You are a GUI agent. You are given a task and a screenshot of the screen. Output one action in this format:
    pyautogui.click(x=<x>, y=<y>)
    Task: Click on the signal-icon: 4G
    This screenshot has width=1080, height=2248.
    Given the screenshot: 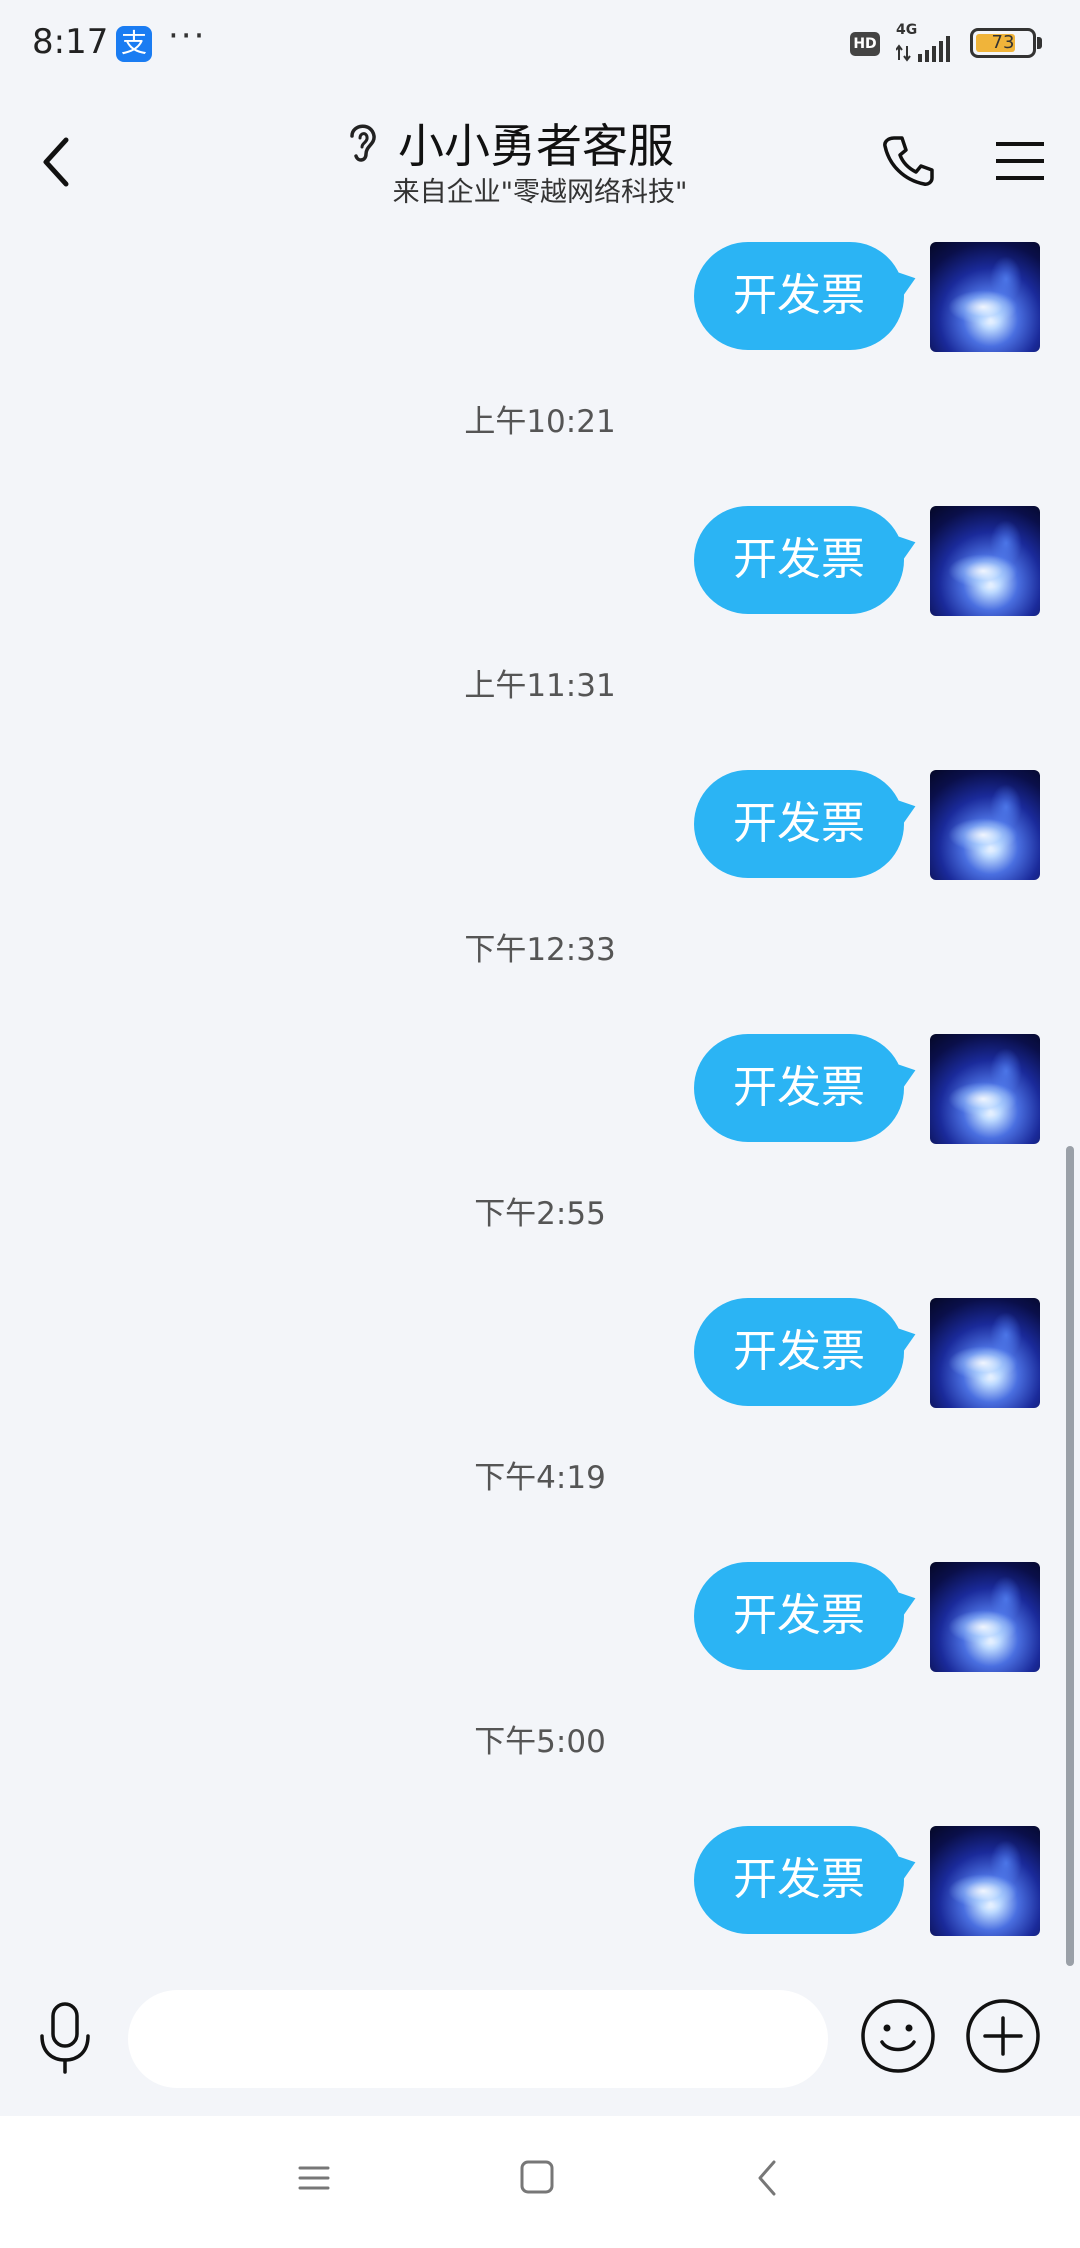 What is the action you would take?
    pyautogui.click(x=926, y=43)
    